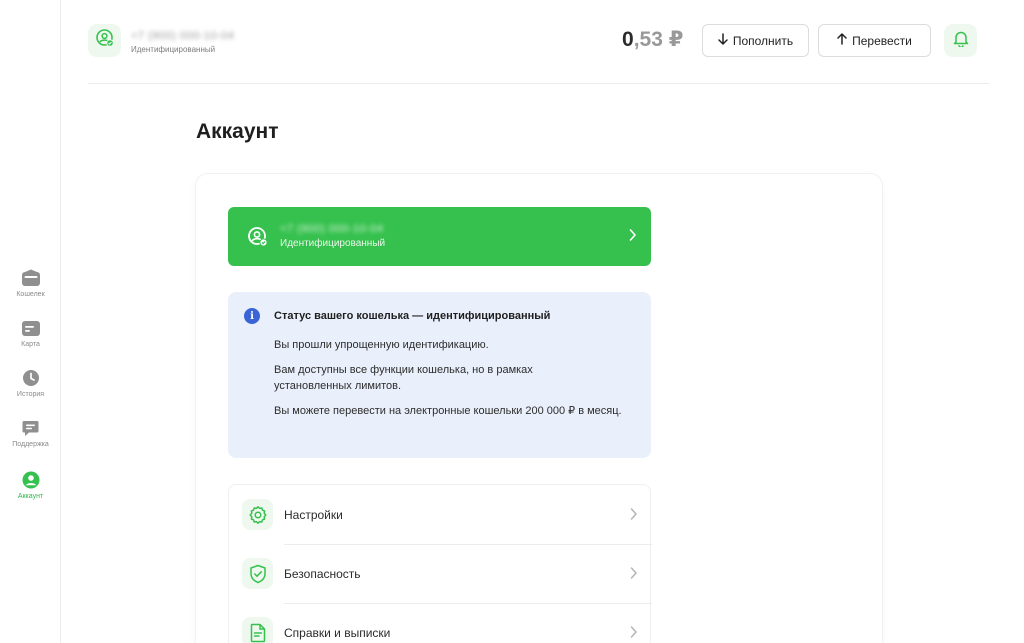 This screenshot has width=1024, height=643. I want to click on balance-frac: ,53 ₽, so click(658, 39).